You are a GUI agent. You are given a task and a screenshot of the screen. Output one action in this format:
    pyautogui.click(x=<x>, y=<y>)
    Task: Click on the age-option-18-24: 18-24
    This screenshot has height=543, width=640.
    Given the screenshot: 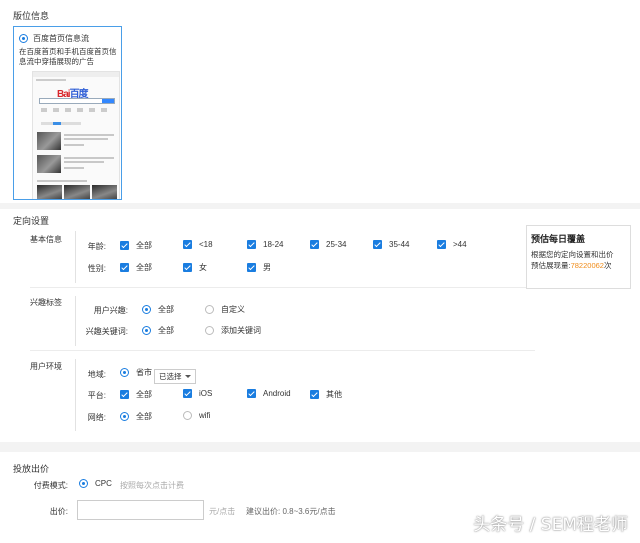 What is the action you would take?
    pyautogui.click(x=265, y=244)
    